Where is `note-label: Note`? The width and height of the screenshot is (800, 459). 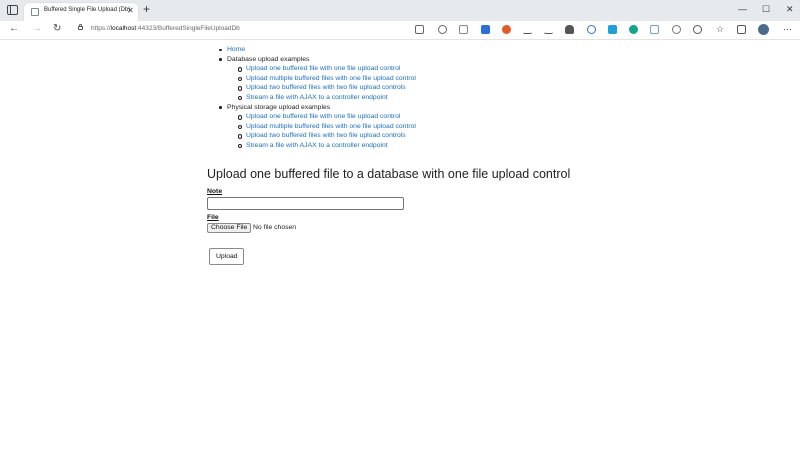
note-label: Note is located at coordinates (215, 191).